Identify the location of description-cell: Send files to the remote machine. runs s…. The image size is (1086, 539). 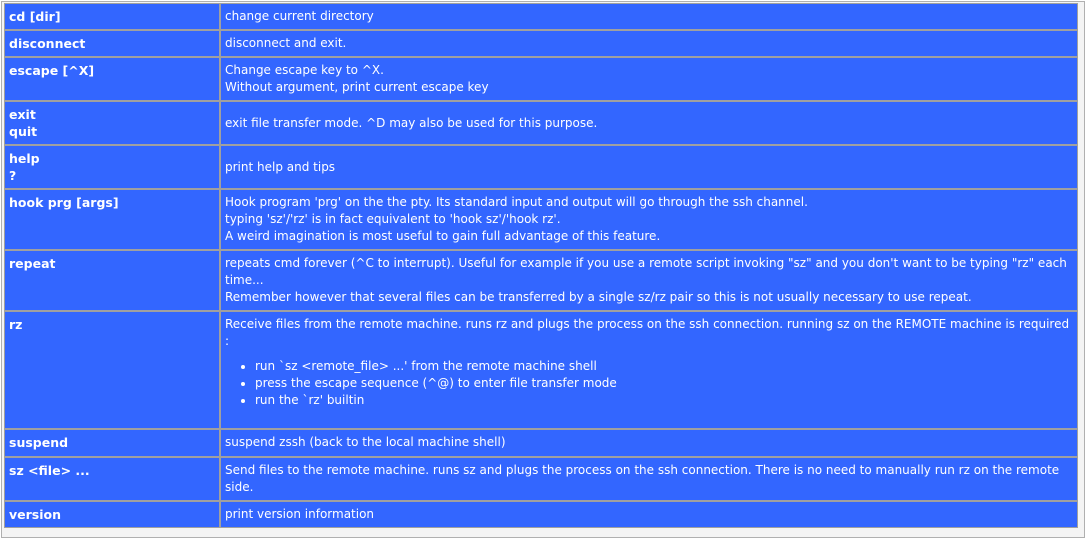
(649, 479).